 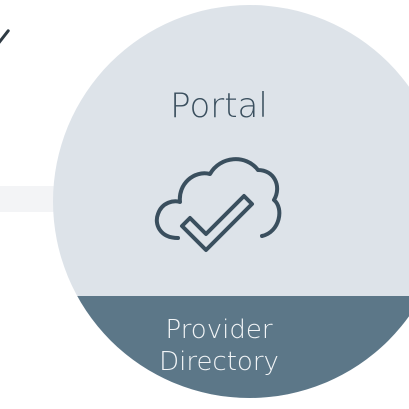 I want to click on connector-line, so click(x=5, y=43).